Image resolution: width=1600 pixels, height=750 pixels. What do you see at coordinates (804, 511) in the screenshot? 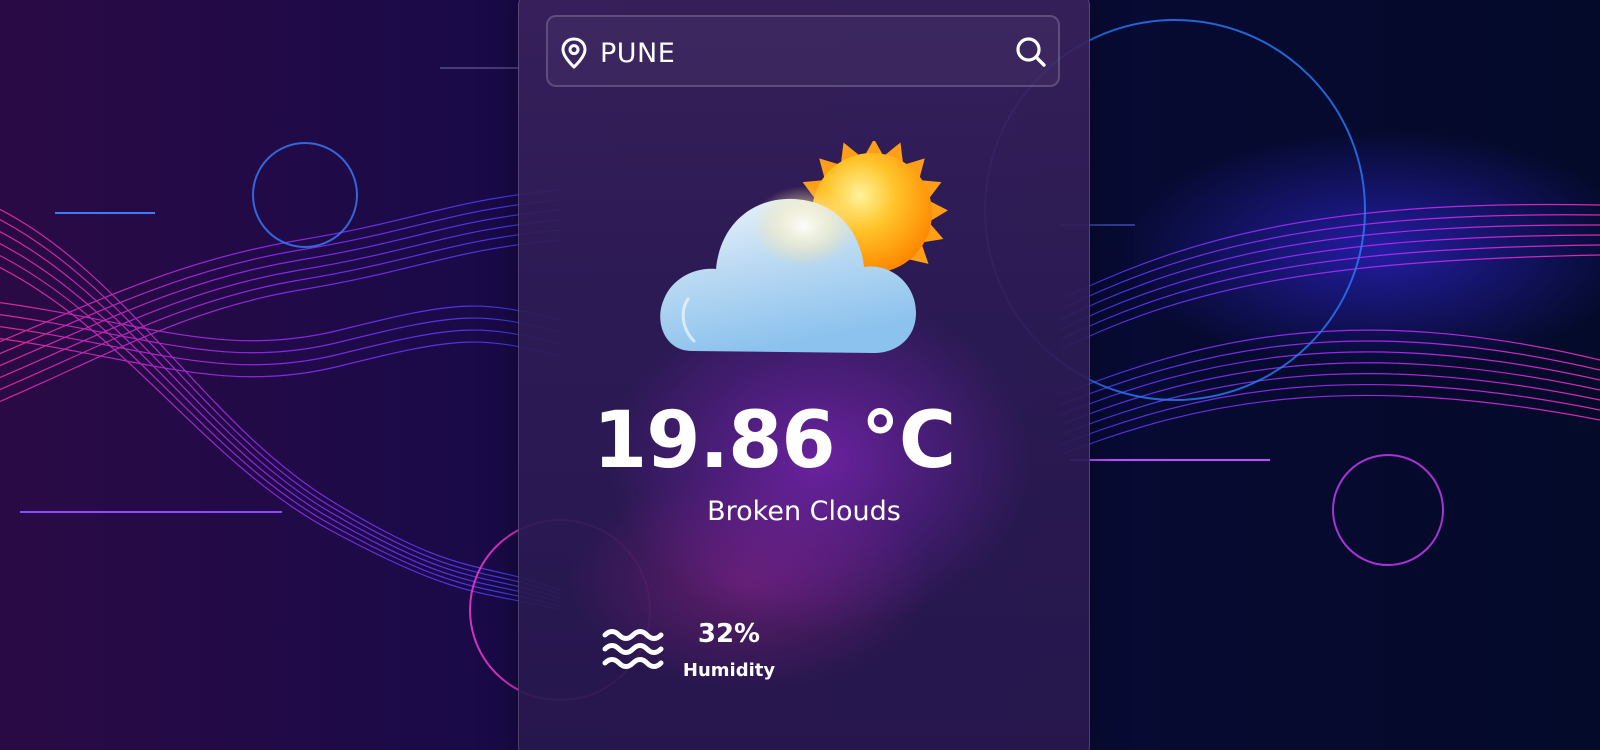
I see `weather-description: Broken Clouds` at bounding box center [804, 511].